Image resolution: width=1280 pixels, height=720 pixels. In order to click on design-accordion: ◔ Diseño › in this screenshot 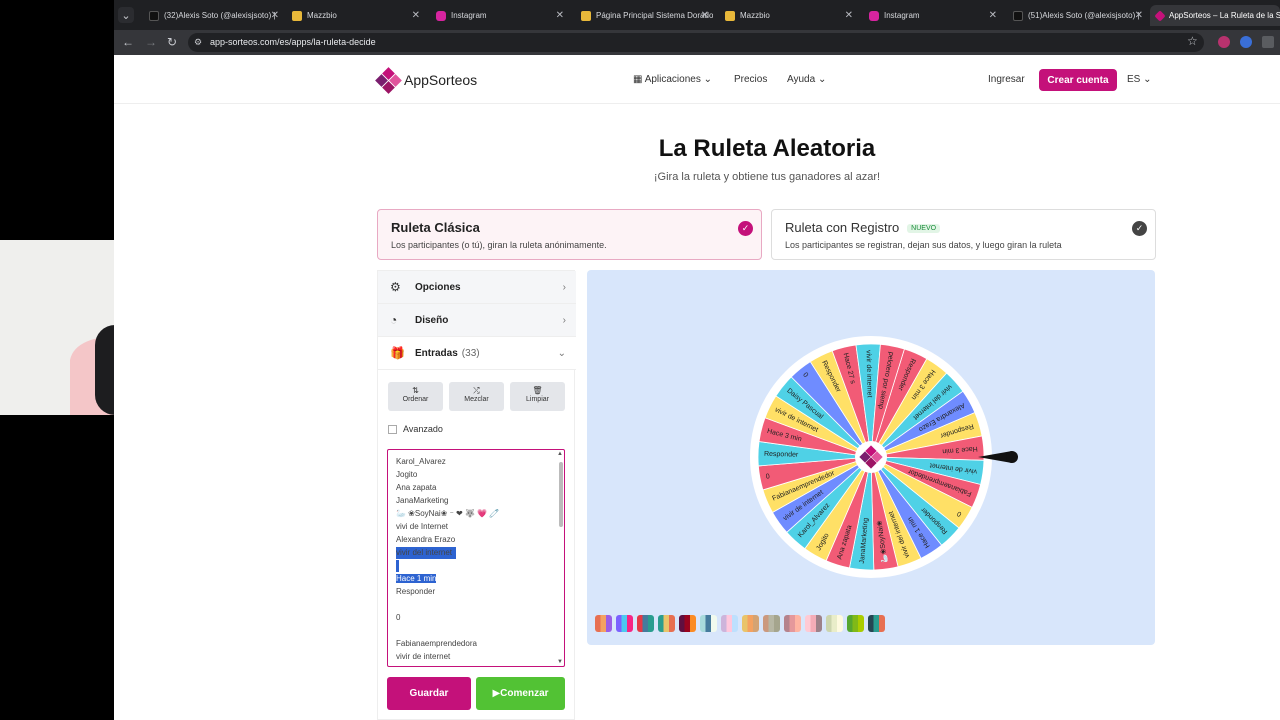, I will do `click(477, 320)`.